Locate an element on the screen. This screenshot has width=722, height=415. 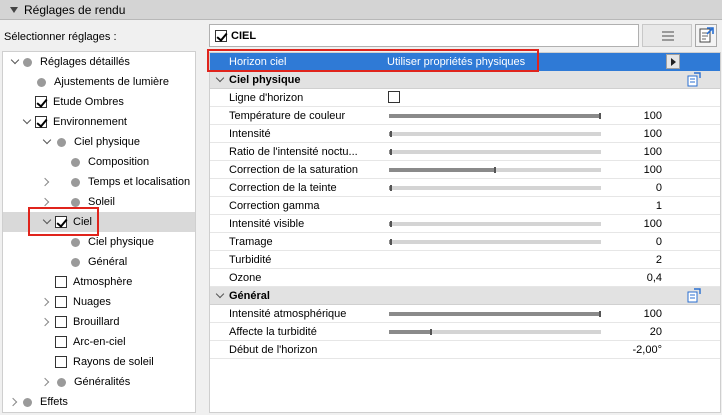
property-row: Correction de la teinte 0 is located at coordinates (465, 188).